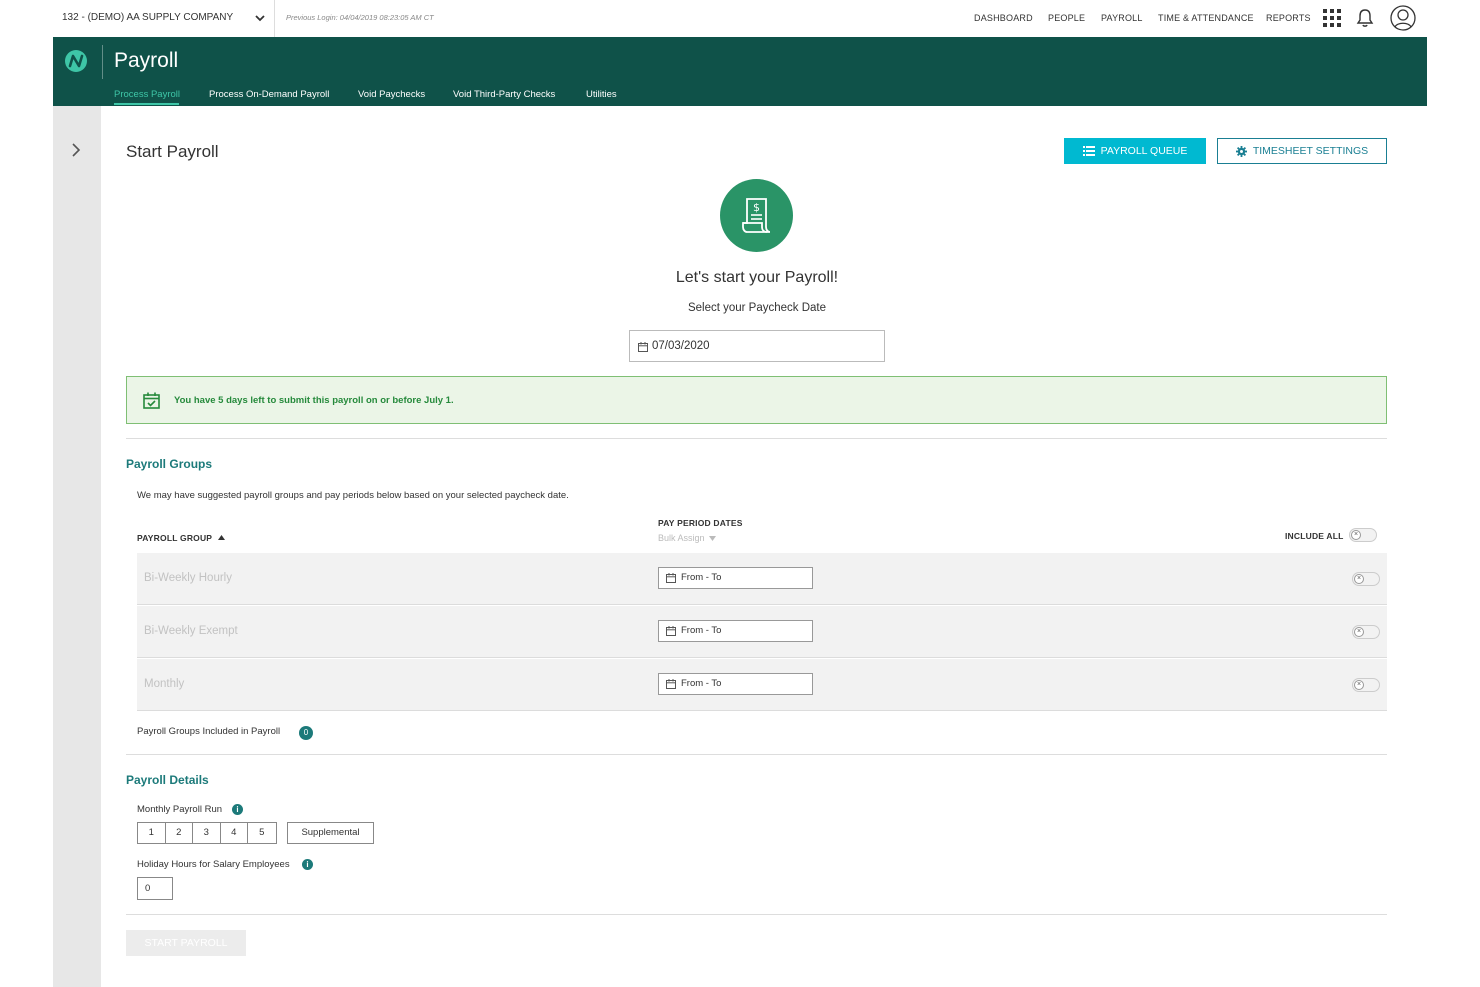 Image resolution: width=1480 pixels, height=987 pixels. I want to click on tab-void-paychecks: Void Paychecks, so click(391, 94).